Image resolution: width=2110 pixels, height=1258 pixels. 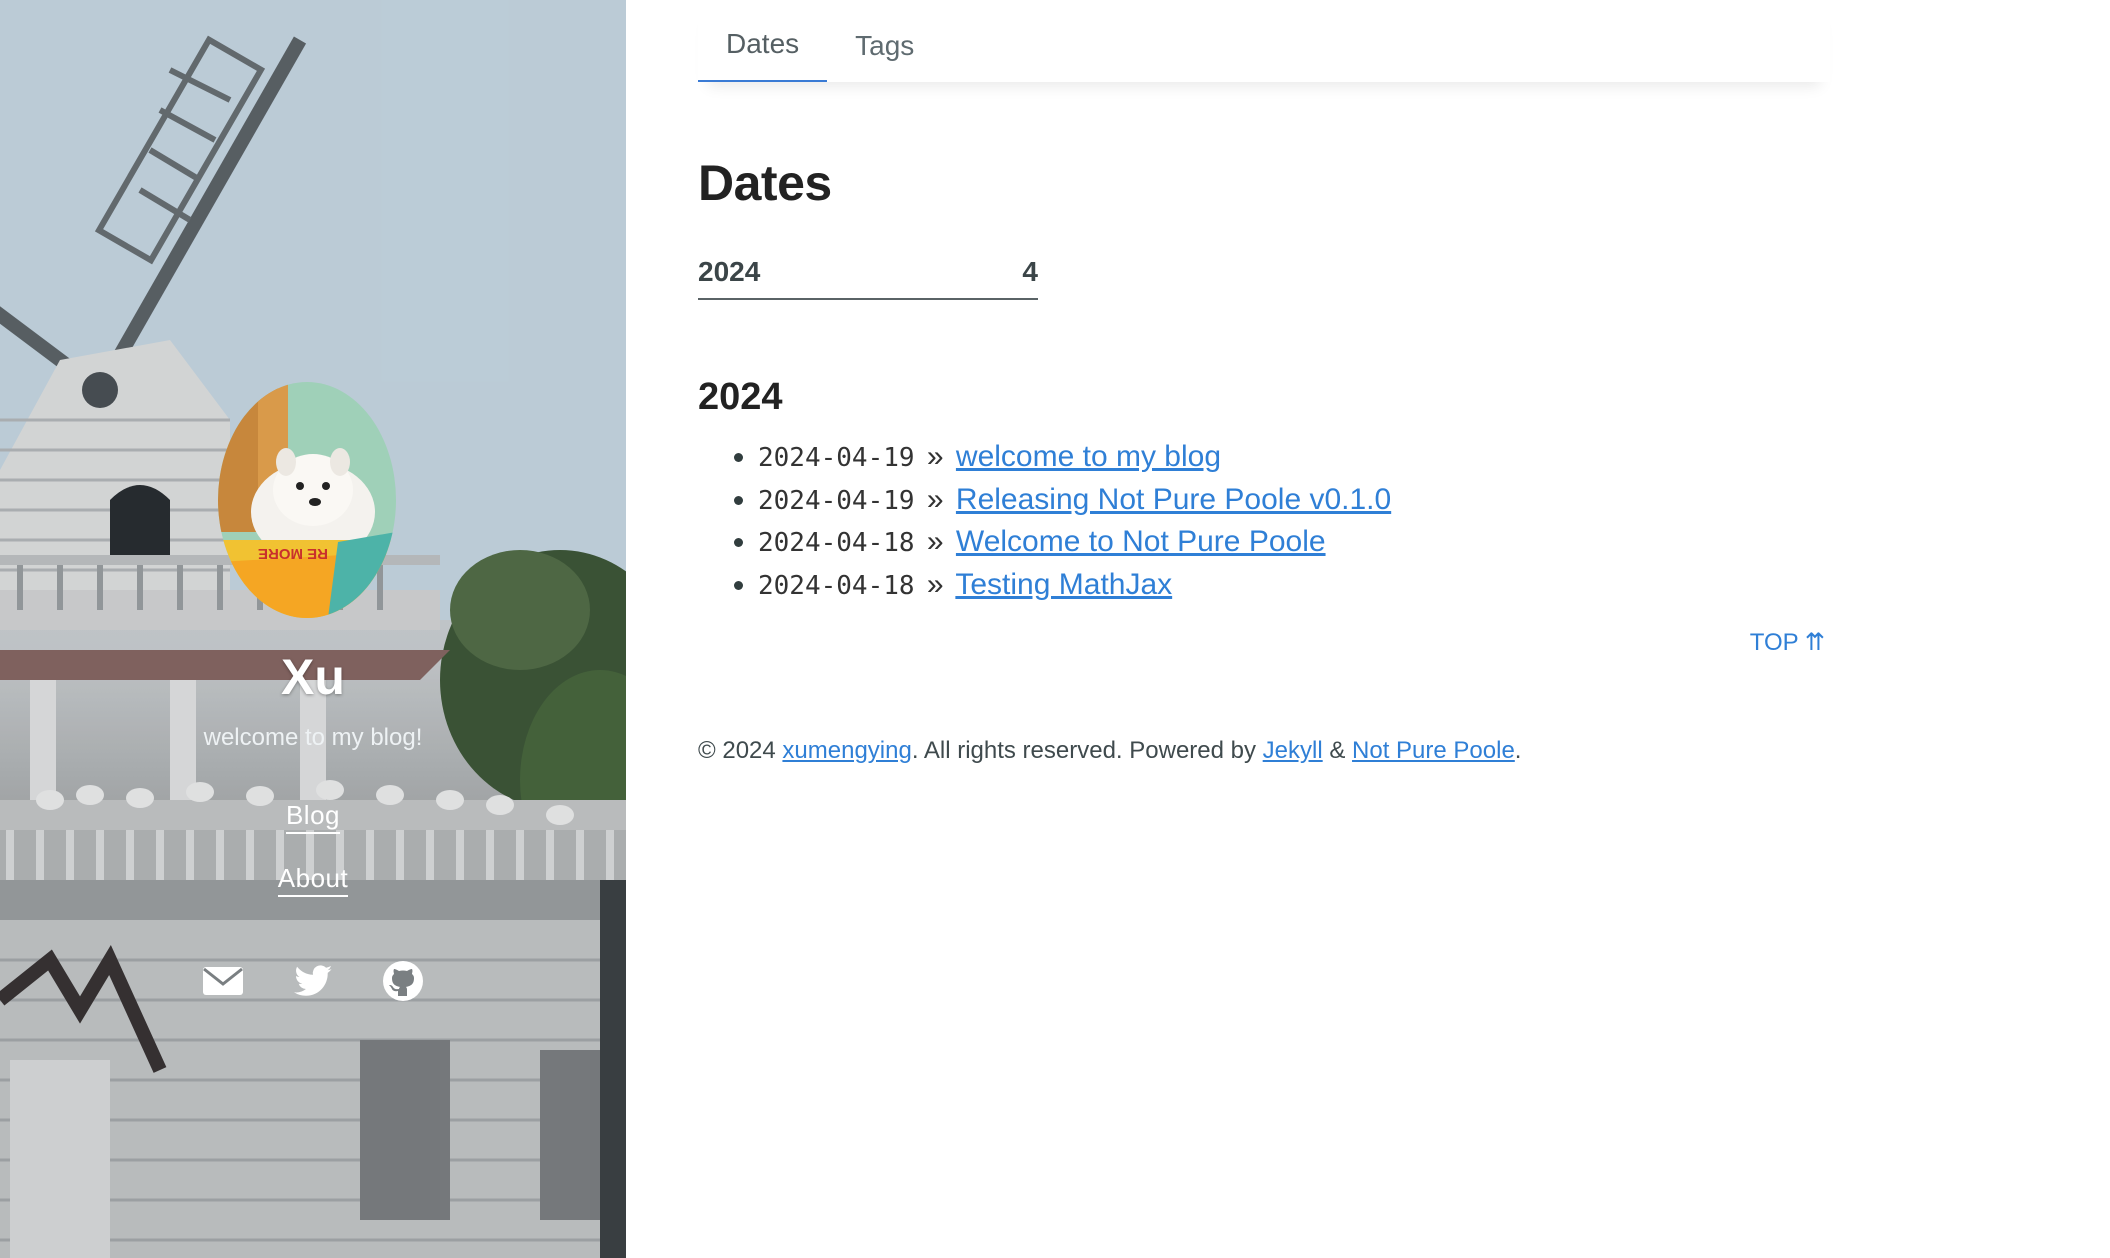 I want to click on footer-jekyll-link: Jekyll, so click(x=1293, y=750).